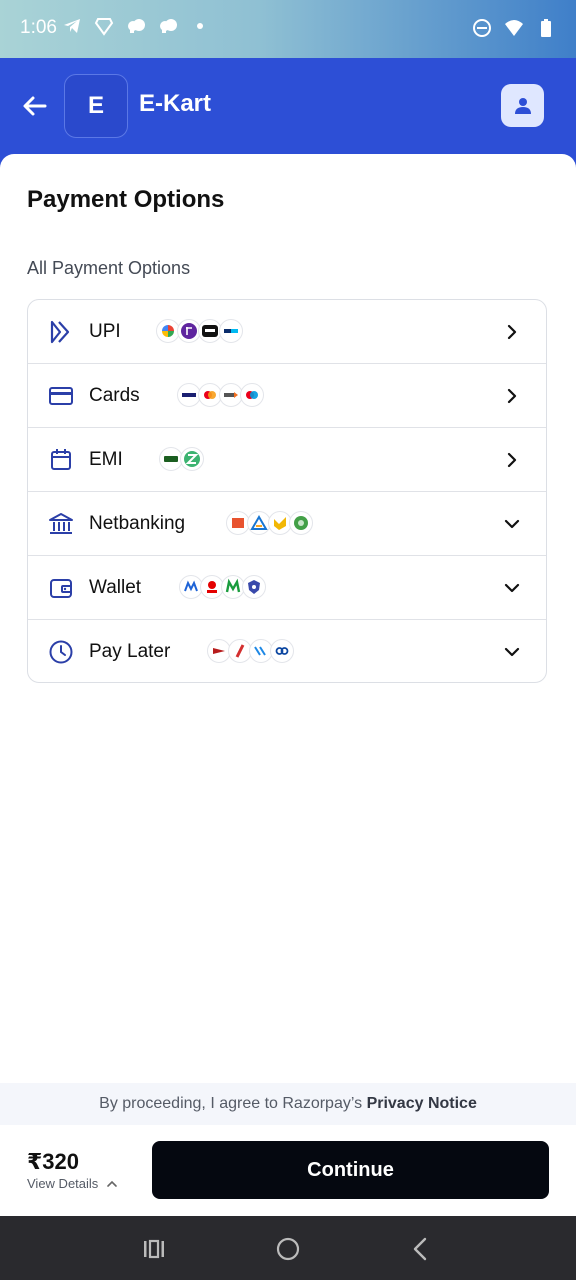 The width and height of the screenshot is (576, 1280). I want to click on payment-option-emi: EMI, so click(287, 460).